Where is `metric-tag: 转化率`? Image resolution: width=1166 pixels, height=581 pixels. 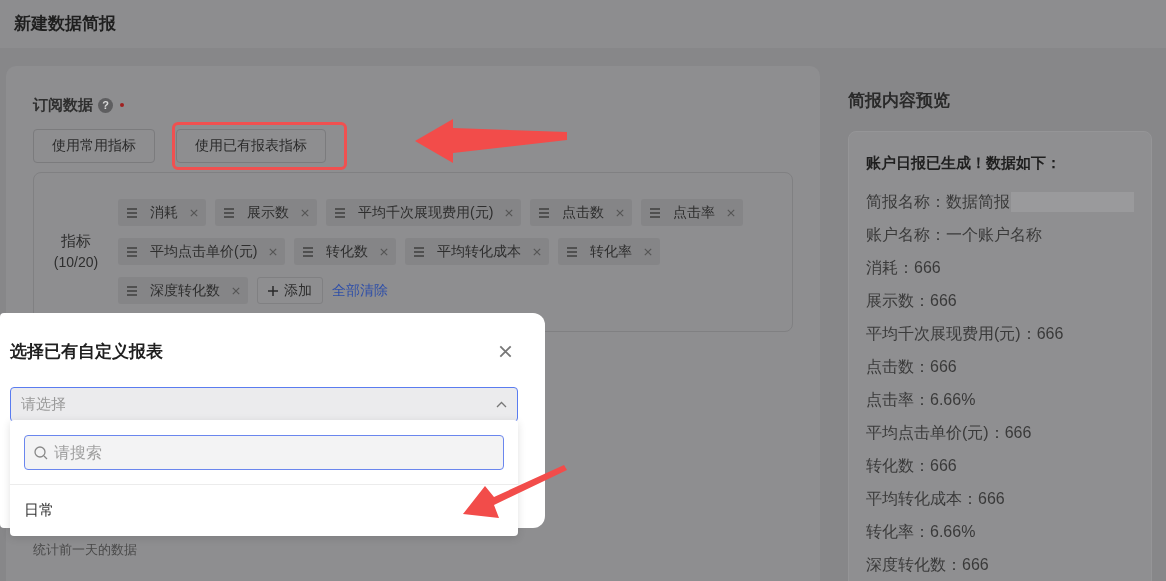
metric-tag: 转化率 is located at coordinates (609, 251).